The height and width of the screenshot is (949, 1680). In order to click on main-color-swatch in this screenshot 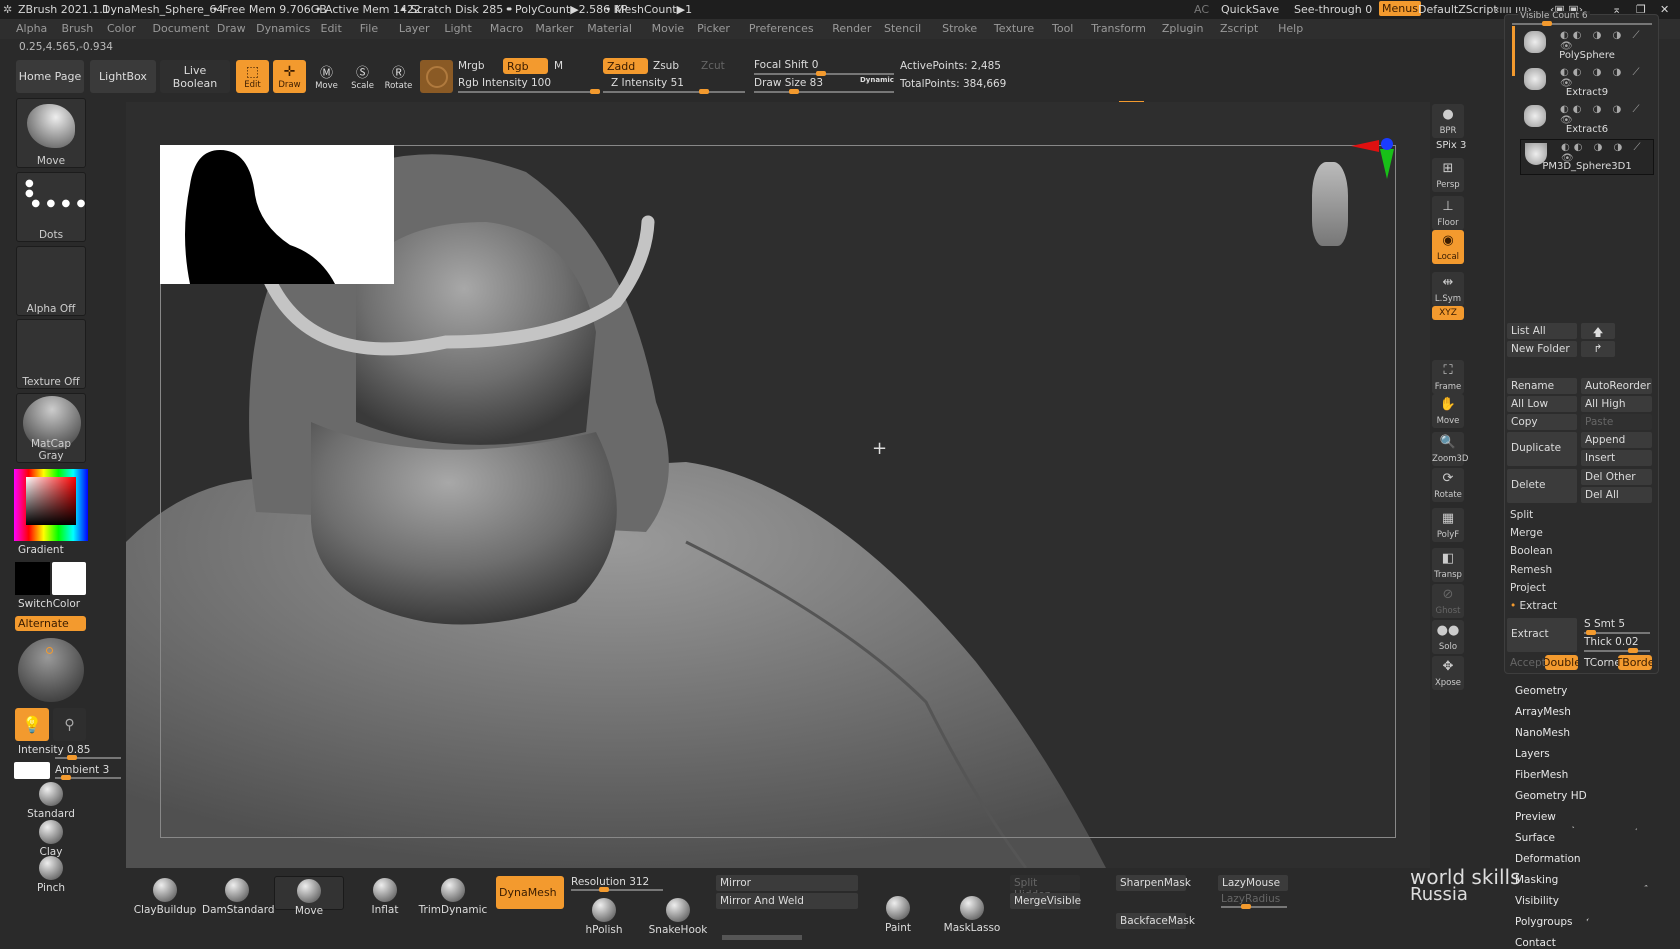, I will do `click(32, 578)`.